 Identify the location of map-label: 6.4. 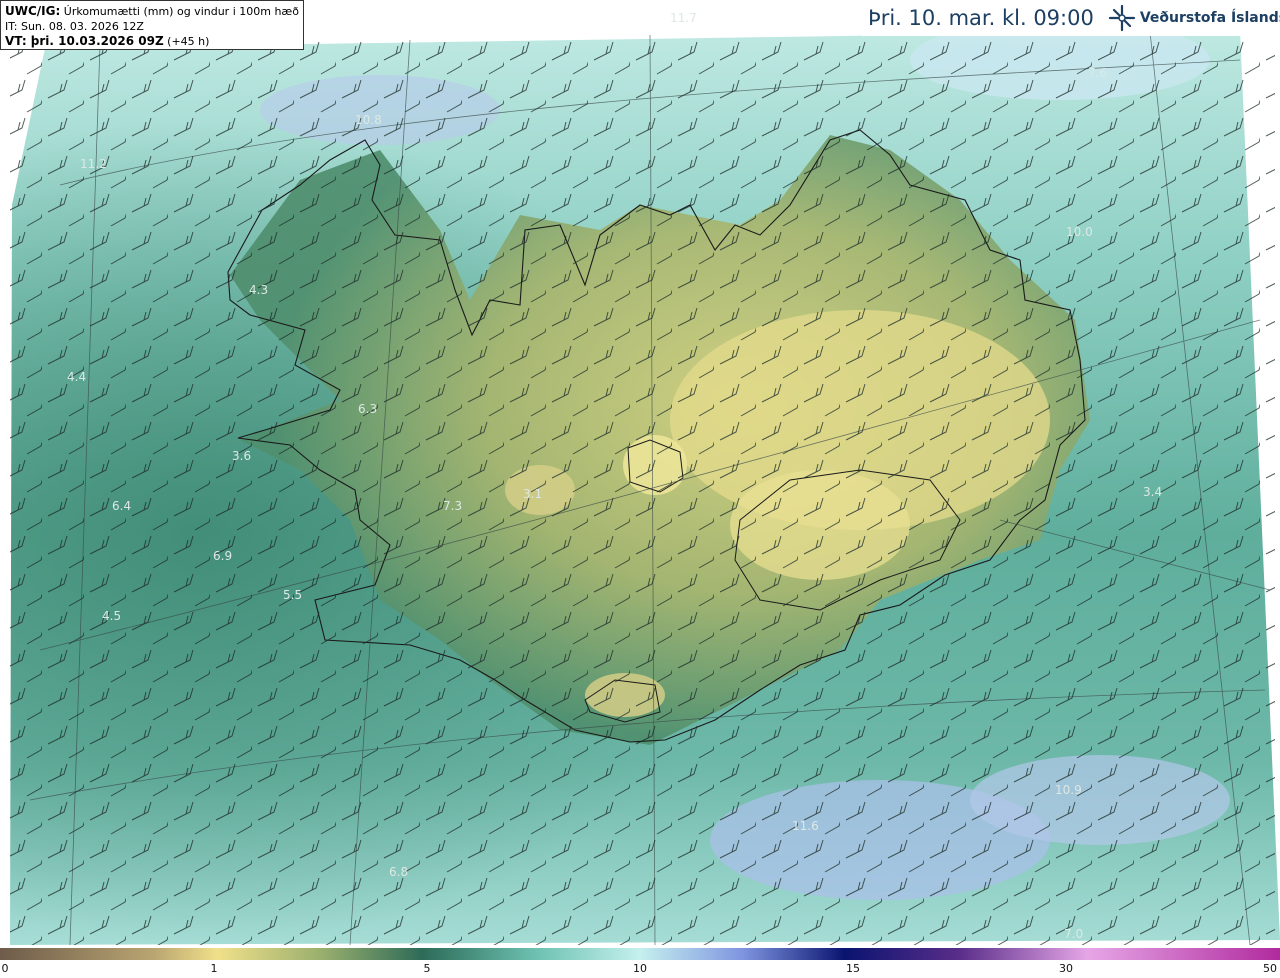
(121, 506).